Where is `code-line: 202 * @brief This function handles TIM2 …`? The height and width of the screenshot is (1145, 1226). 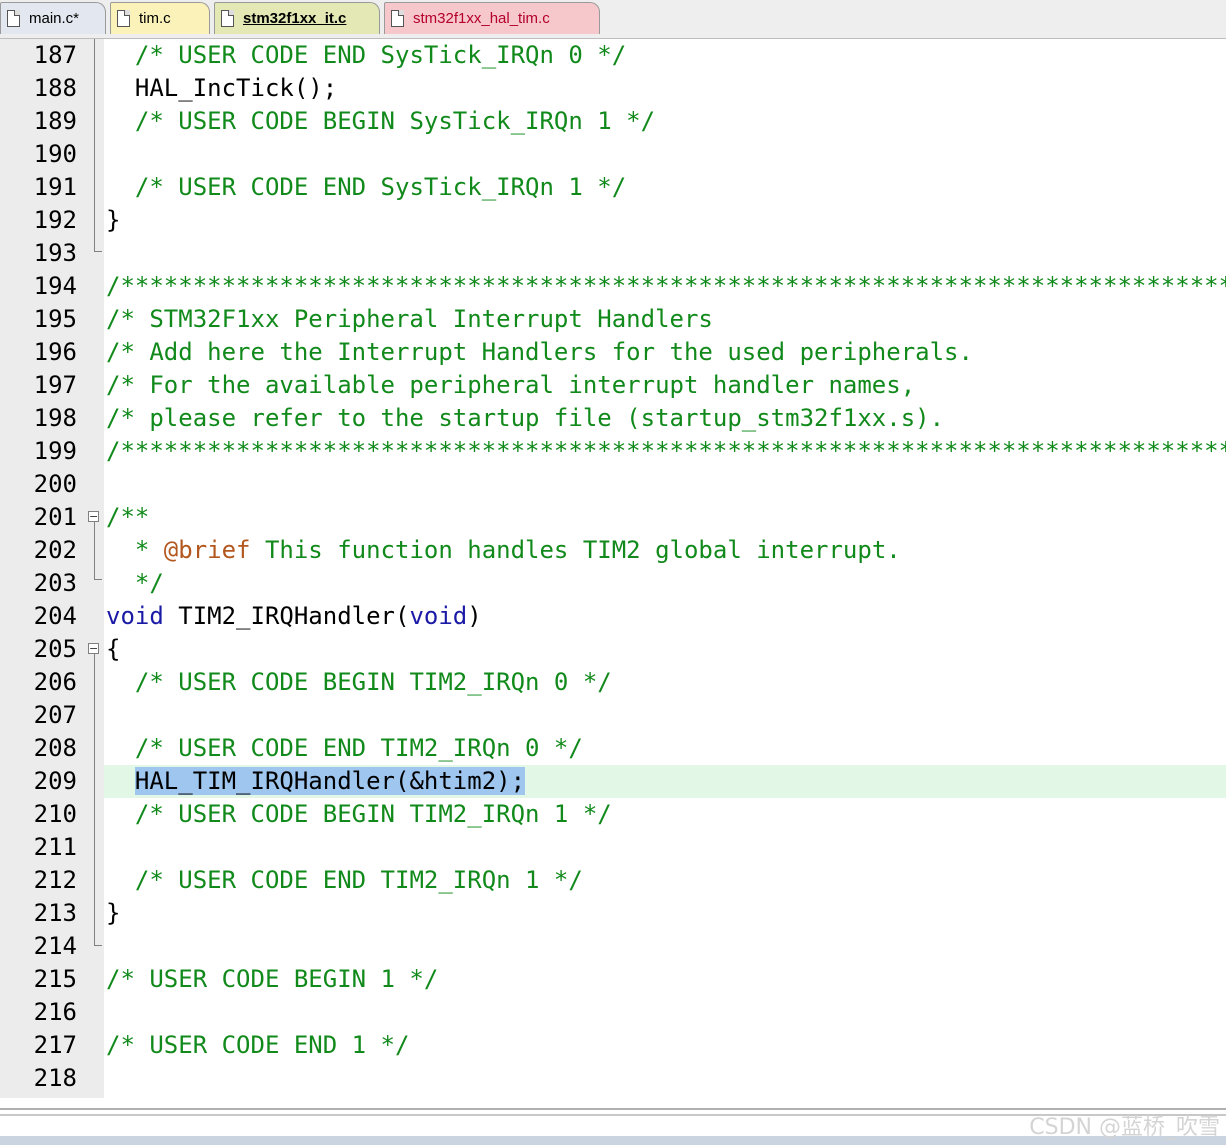
code-line: 202 * @brief This function handles TIM2 … is located at coordinates (613, 550).